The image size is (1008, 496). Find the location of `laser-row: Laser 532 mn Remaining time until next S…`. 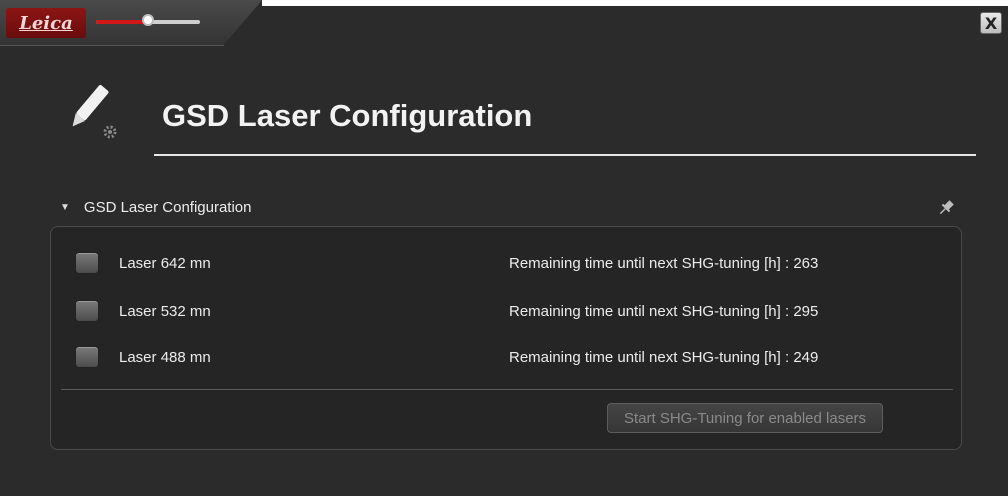

laser-row: Laser 532 mn Remaining time until next S… is located at coordinates (495, 311).